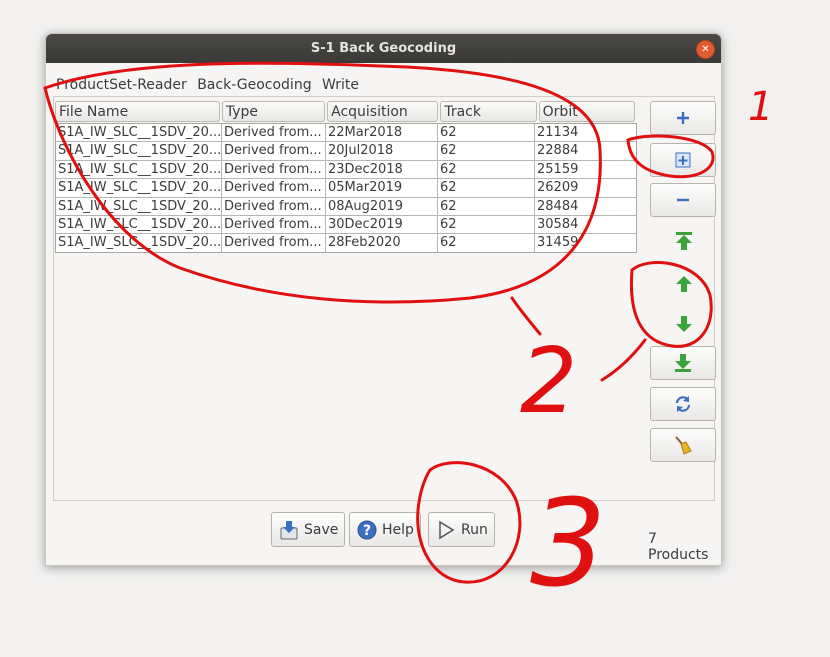  I want to click on minus-icon, so click(683, 200).